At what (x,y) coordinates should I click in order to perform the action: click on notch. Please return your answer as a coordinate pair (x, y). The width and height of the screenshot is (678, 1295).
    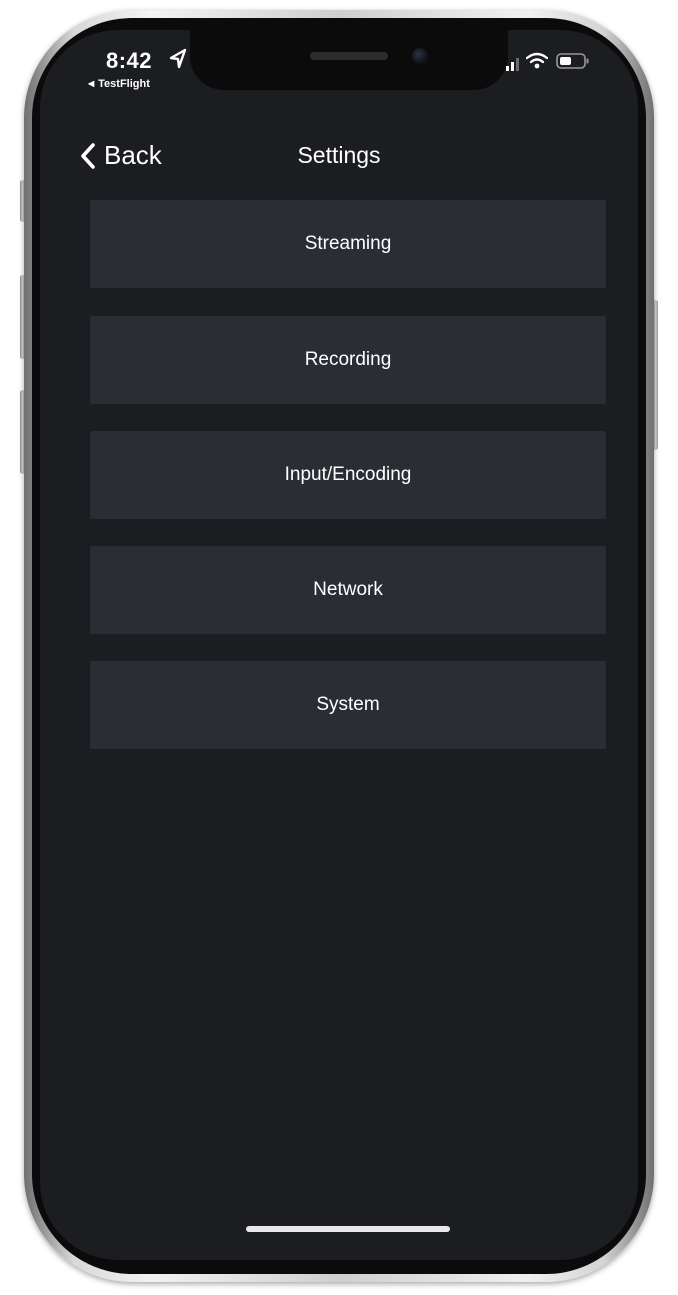
    Looking at the image, I should click on (349, 60).